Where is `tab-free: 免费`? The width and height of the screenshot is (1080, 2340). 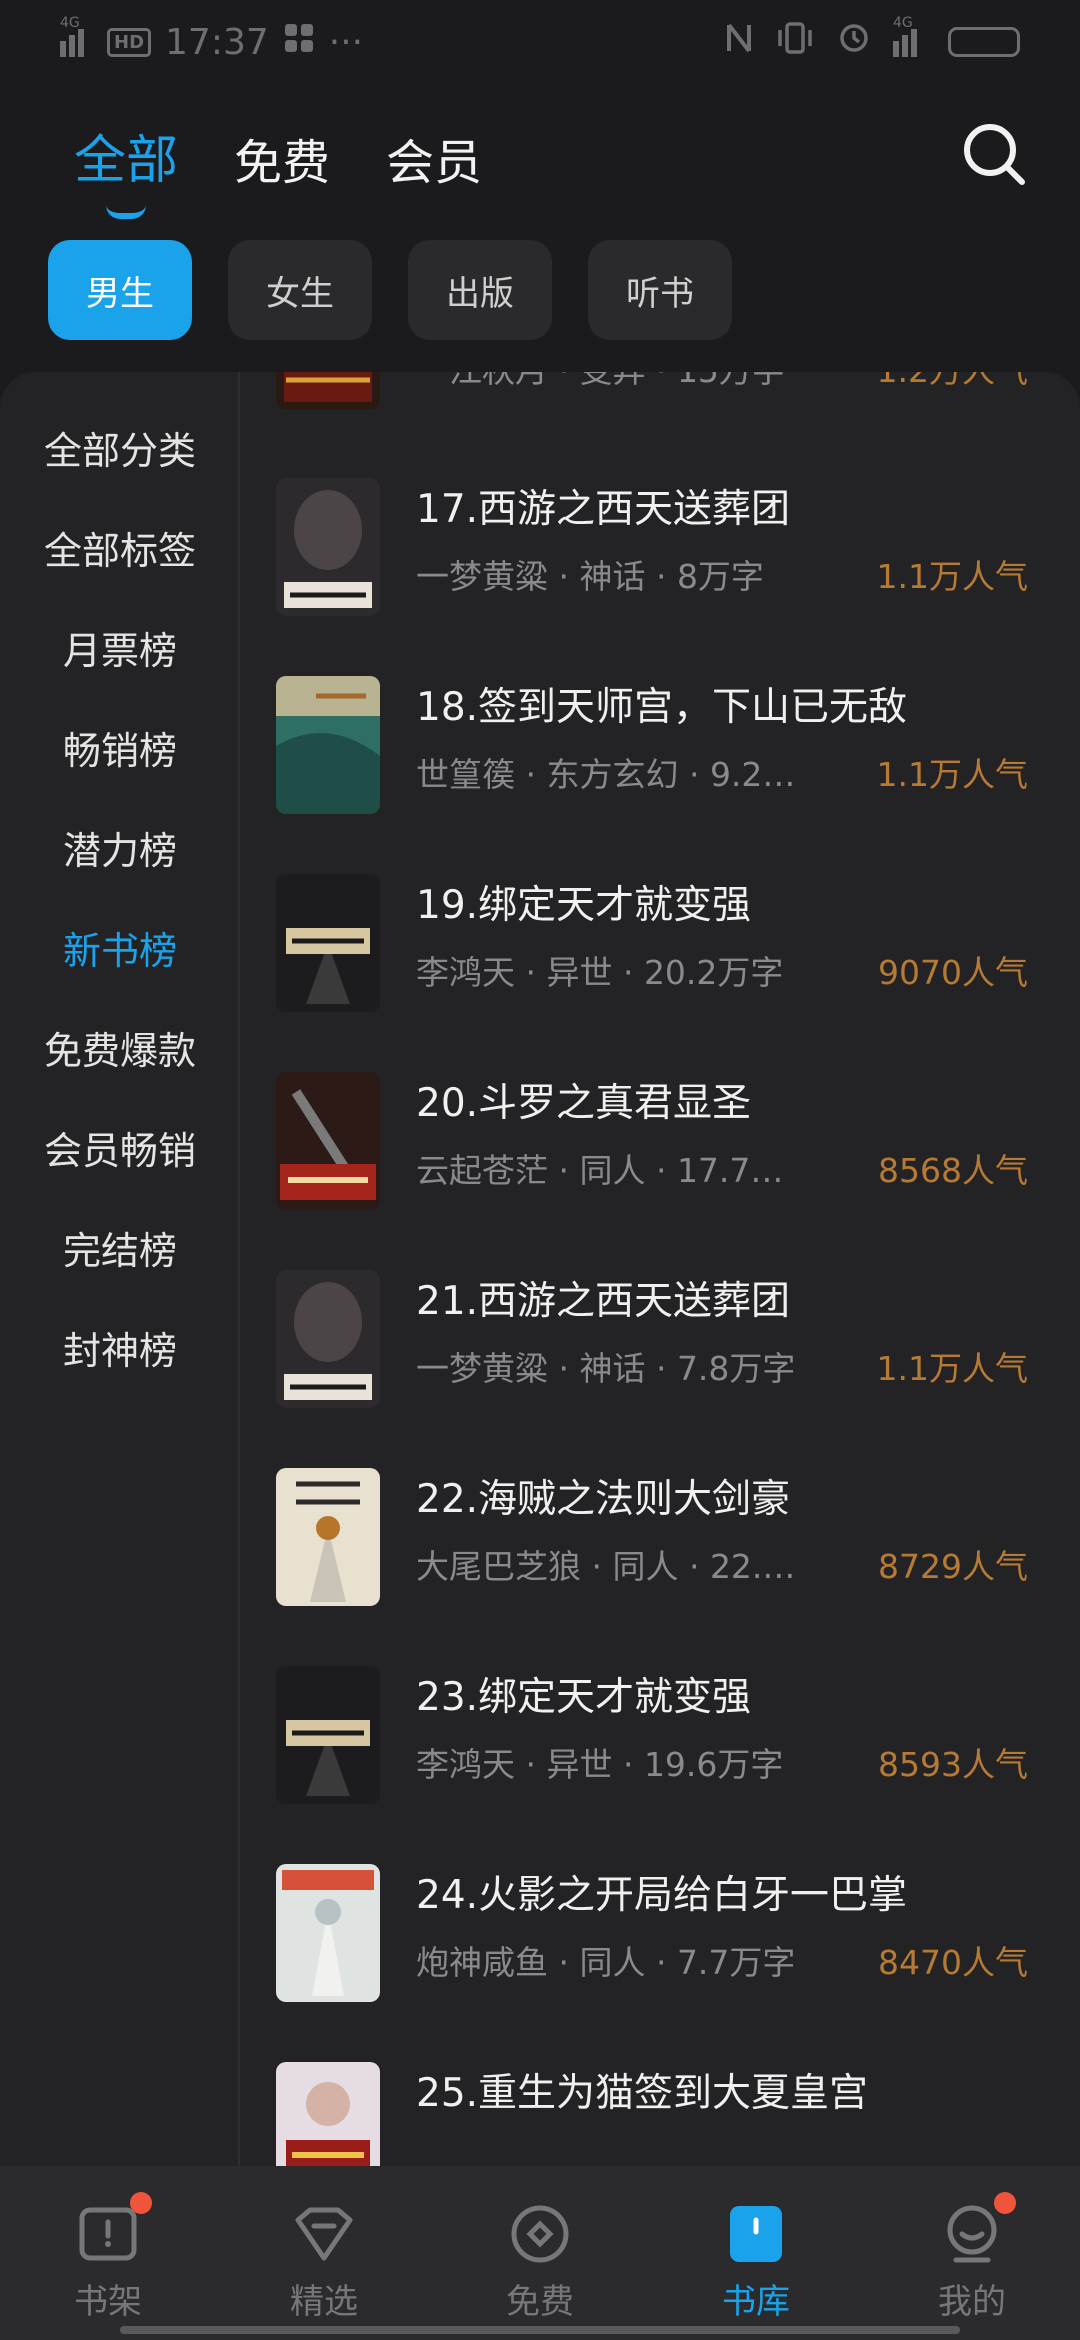 tab-free: 免费 is located at coordinates (282, 158).